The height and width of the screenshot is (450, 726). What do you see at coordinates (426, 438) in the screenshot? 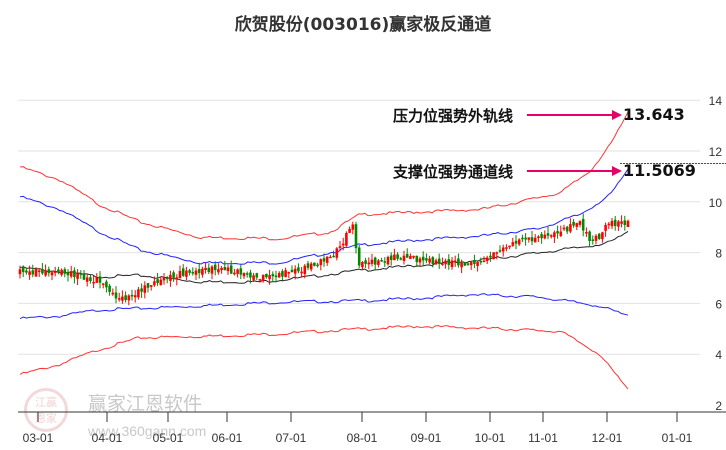
I see `x-tick-label: 09-01` at bounding box center [426, 438].